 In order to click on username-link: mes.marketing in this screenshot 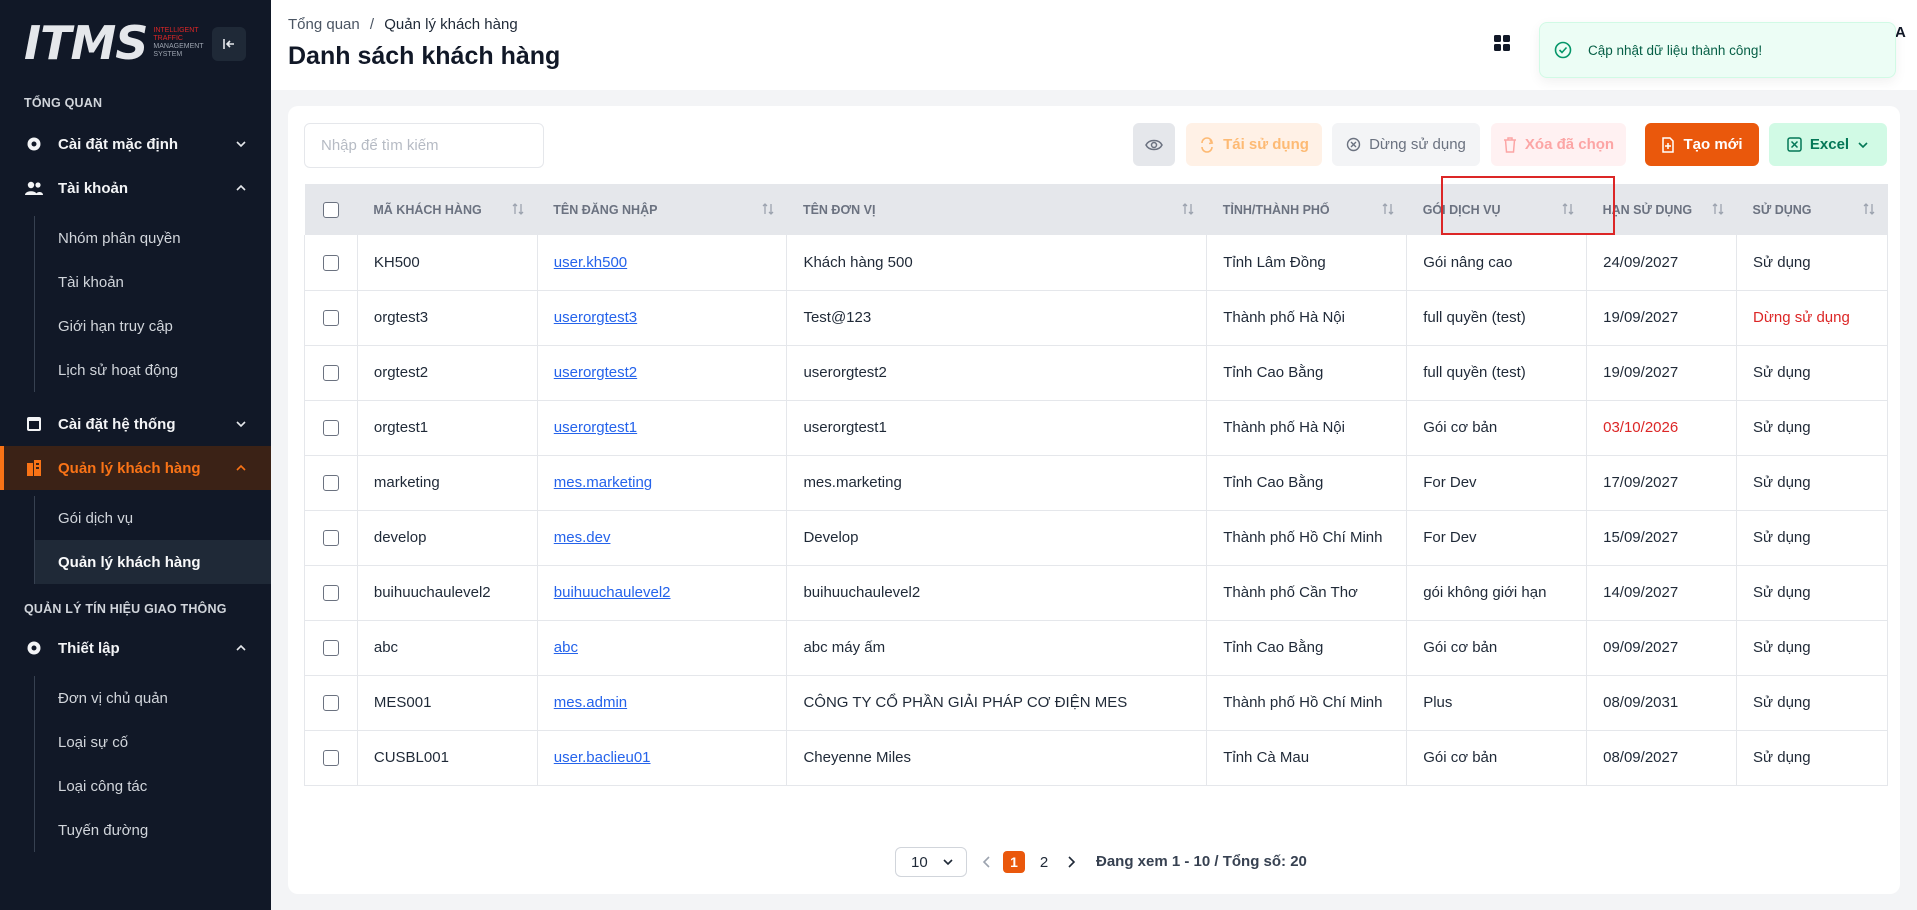, I will do `click(603, 482)`.